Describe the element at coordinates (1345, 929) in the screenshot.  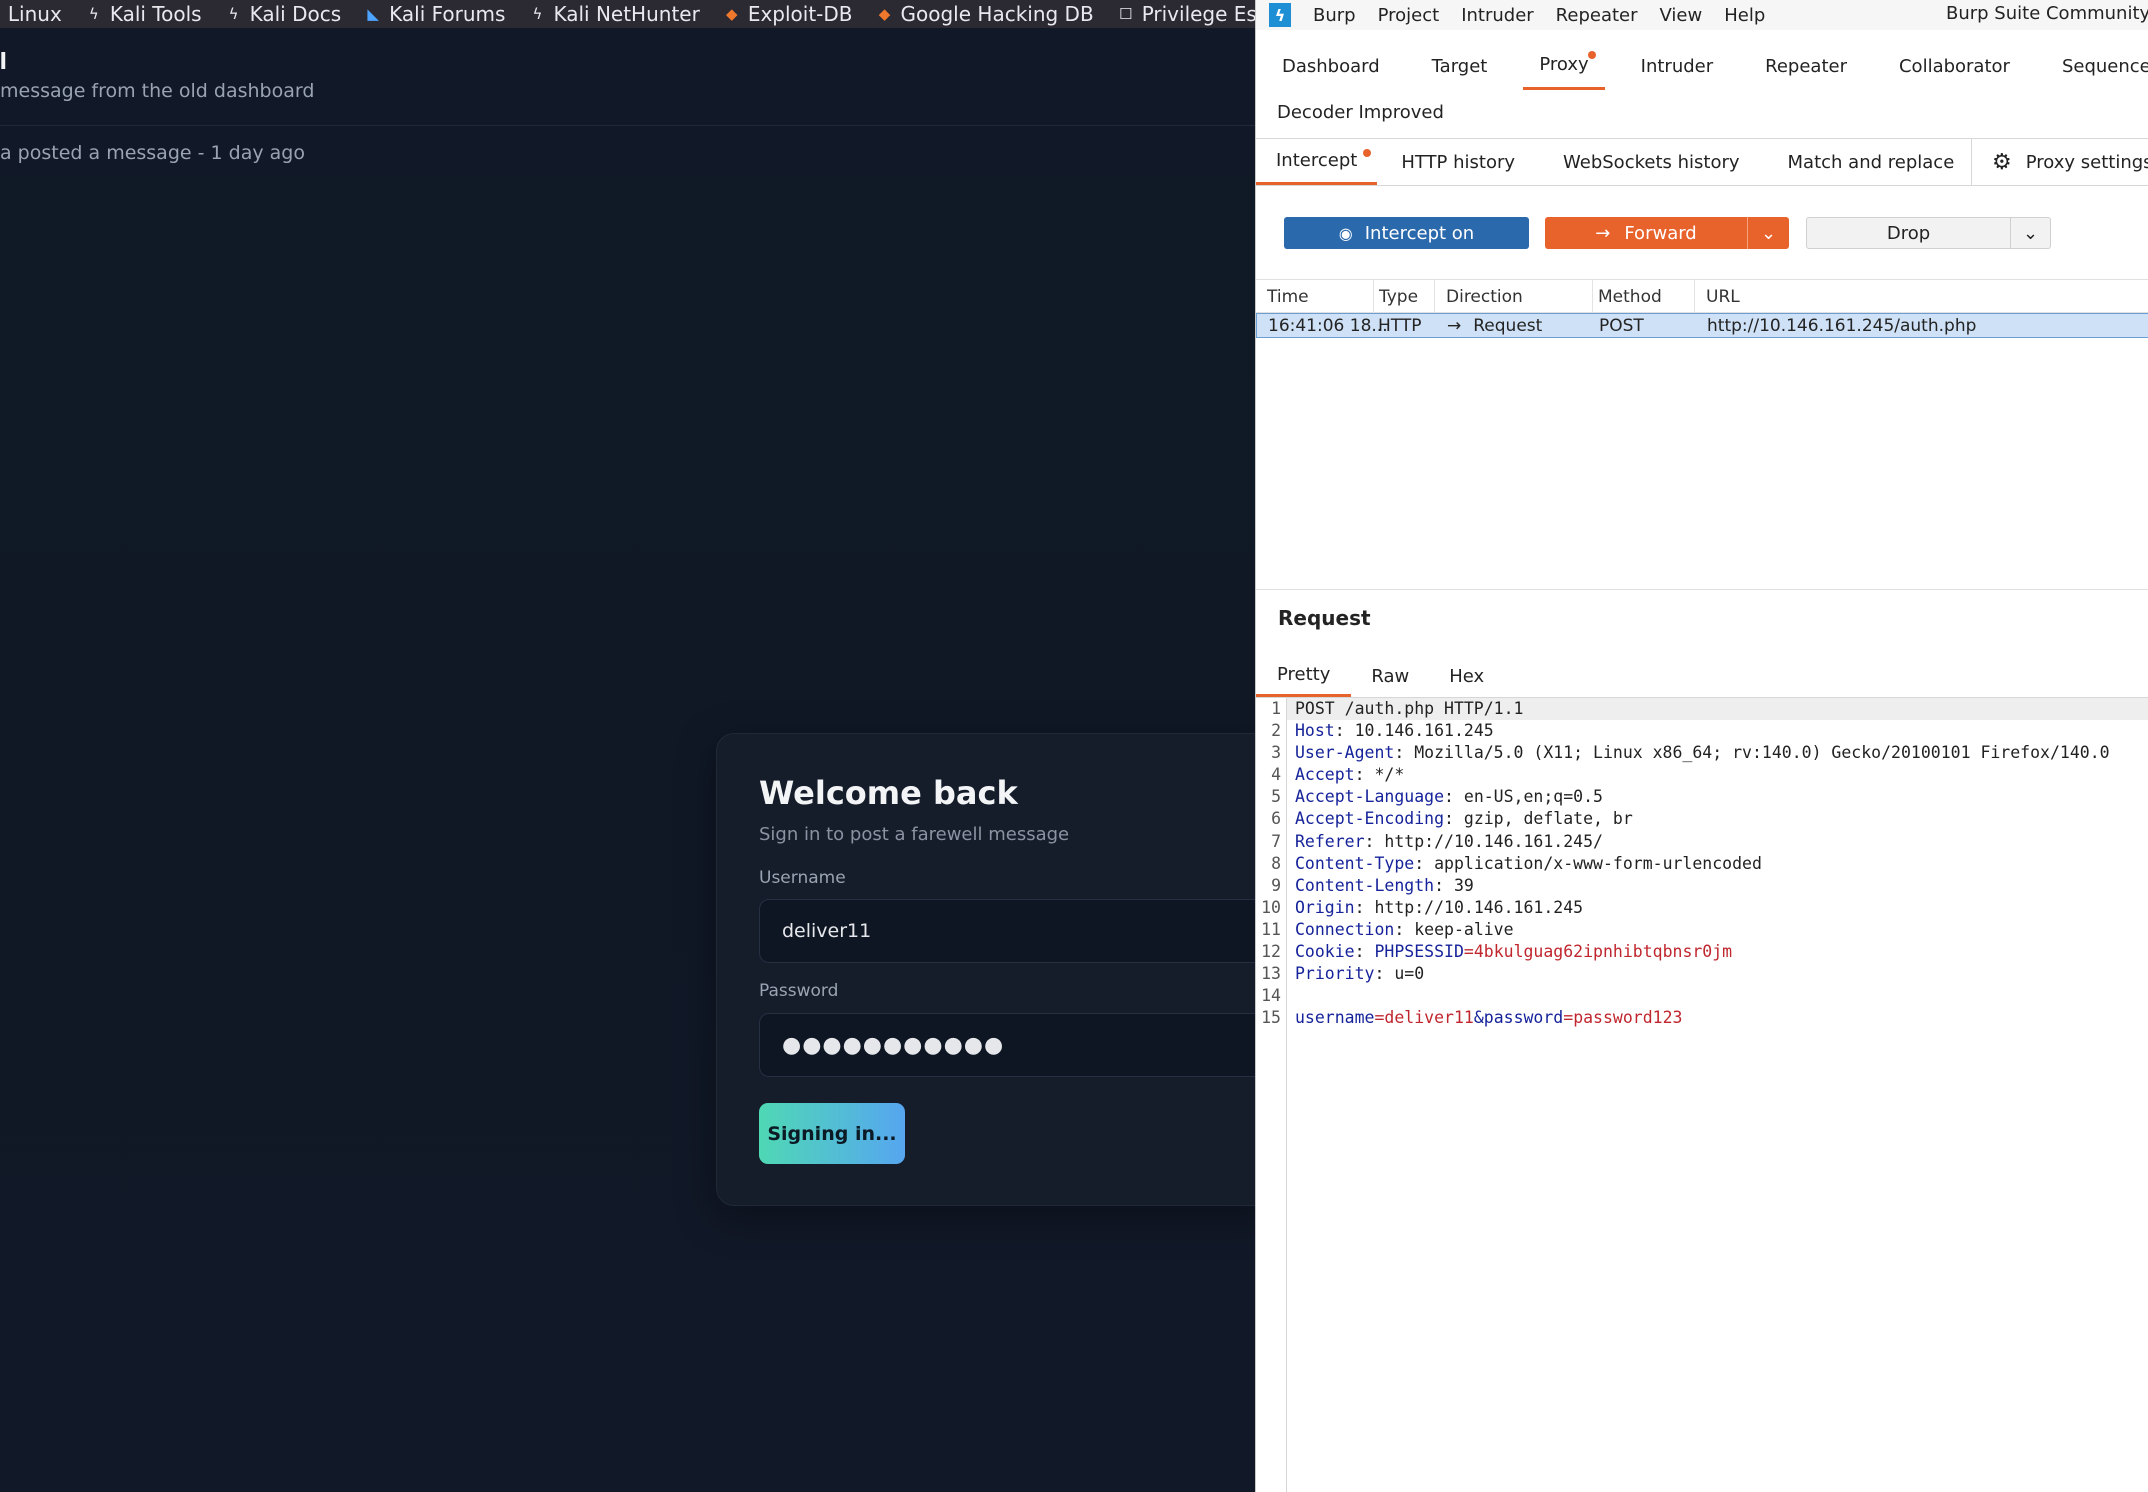
I see `header-key: Connection` at that location.